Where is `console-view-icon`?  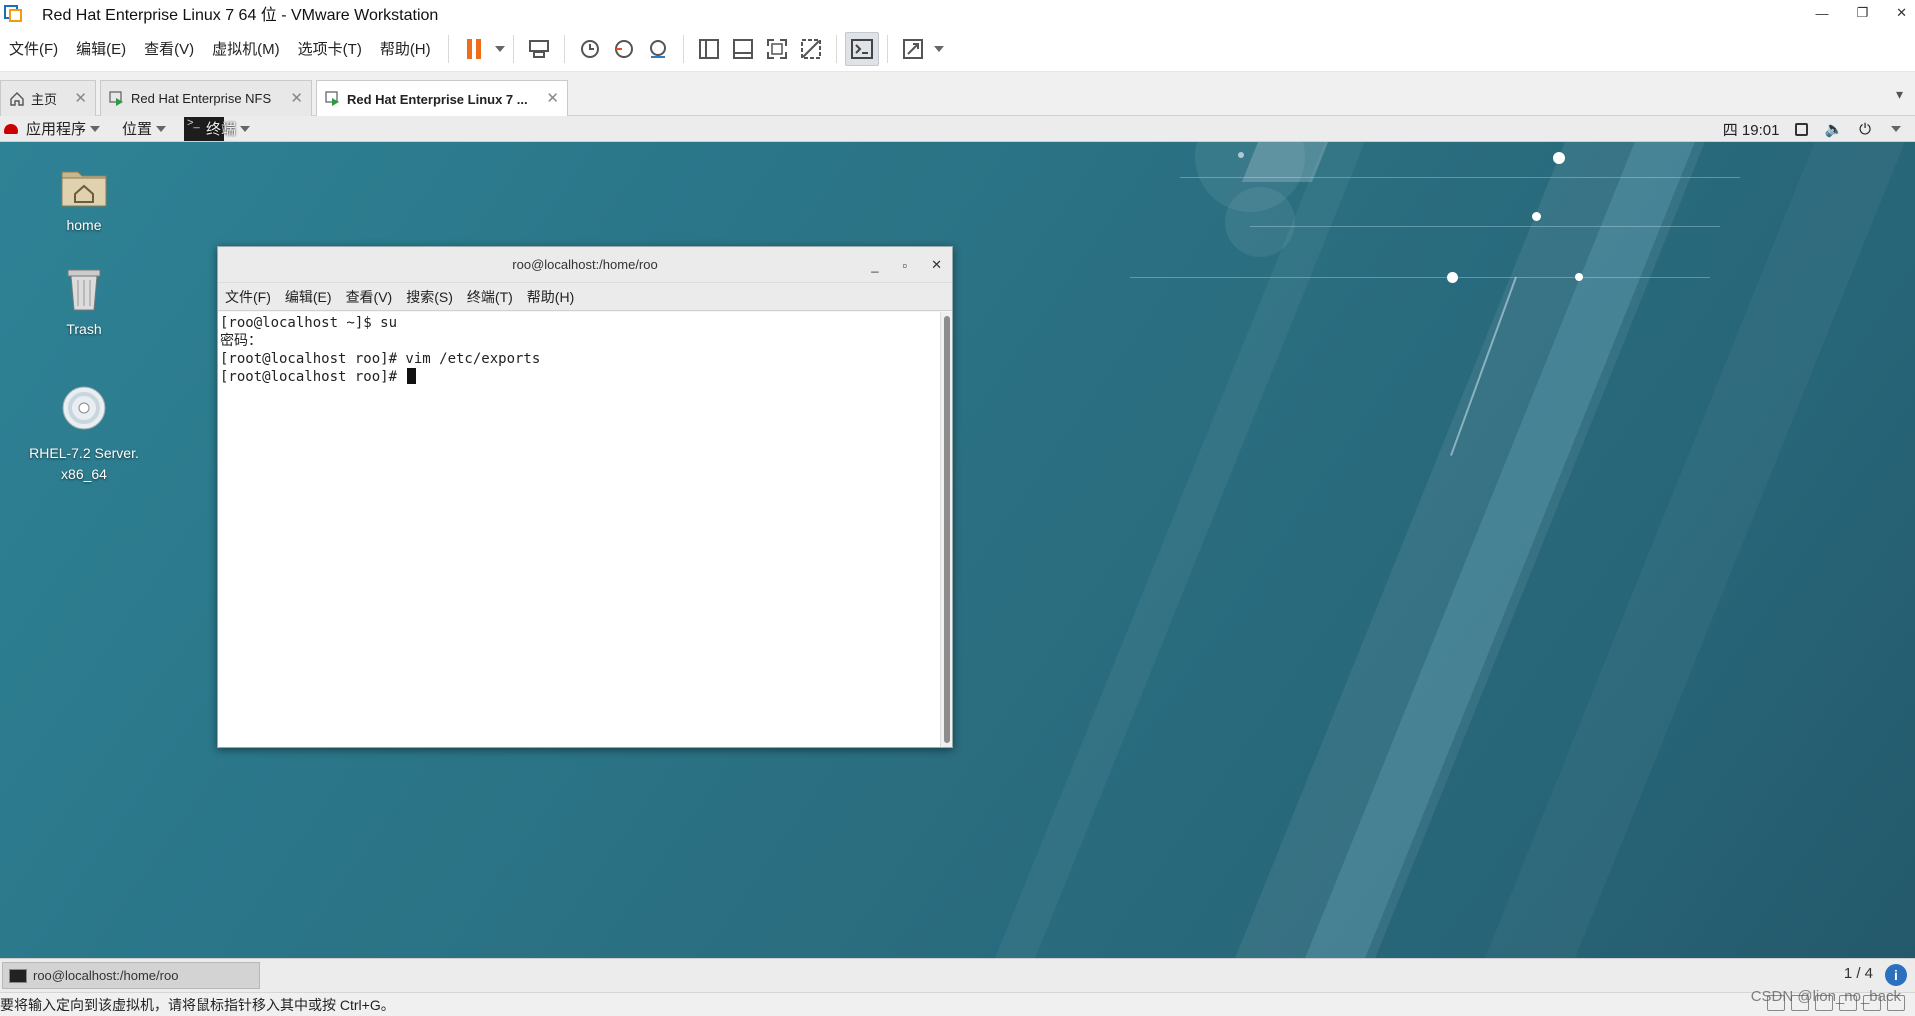 console-view-icon is located at coordinates (861, 48).